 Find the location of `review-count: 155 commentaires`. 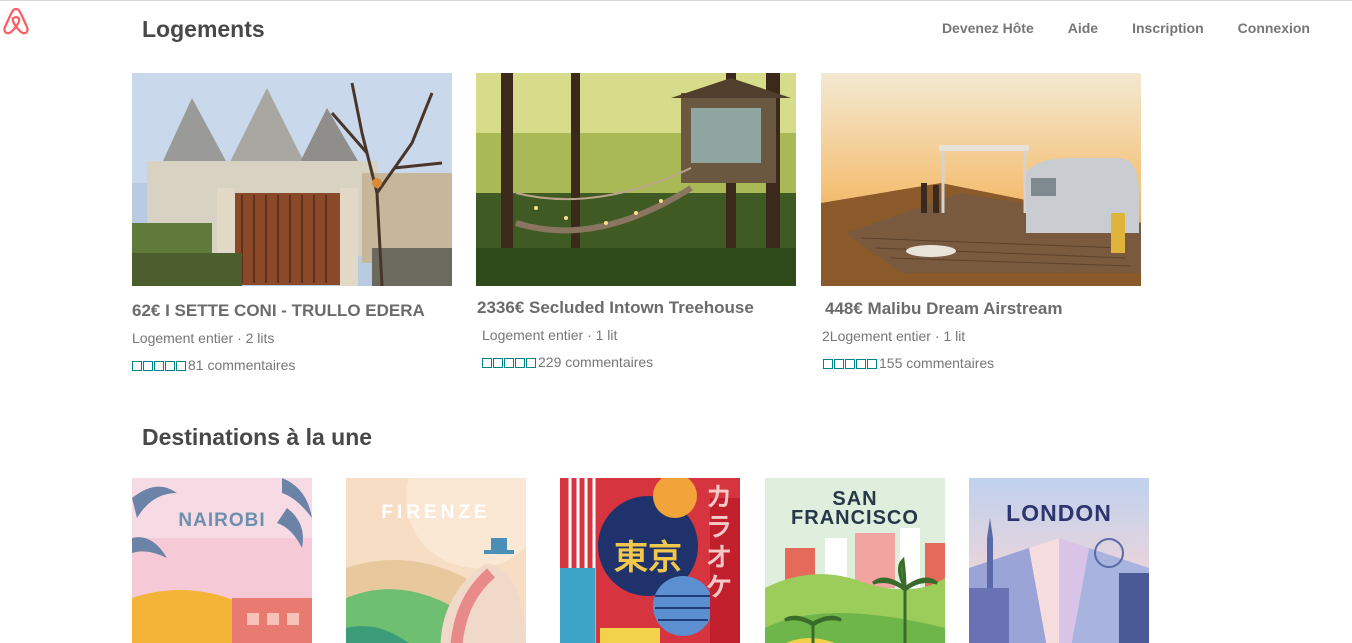

review-count: 155 commentaires is located at coordinates (937, 363).